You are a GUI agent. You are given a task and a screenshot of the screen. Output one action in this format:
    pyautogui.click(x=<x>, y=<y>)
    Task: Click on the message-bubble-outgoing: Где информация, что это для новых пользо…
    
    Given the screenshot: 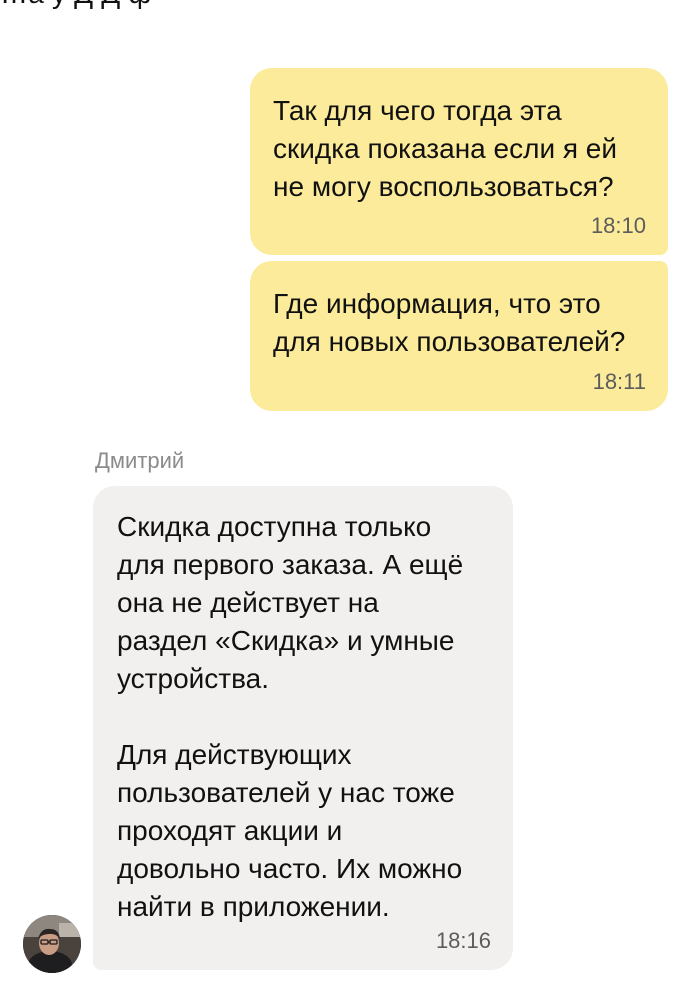 What is the action you would take?
    pyautogui.click(x=459, y=336)
    